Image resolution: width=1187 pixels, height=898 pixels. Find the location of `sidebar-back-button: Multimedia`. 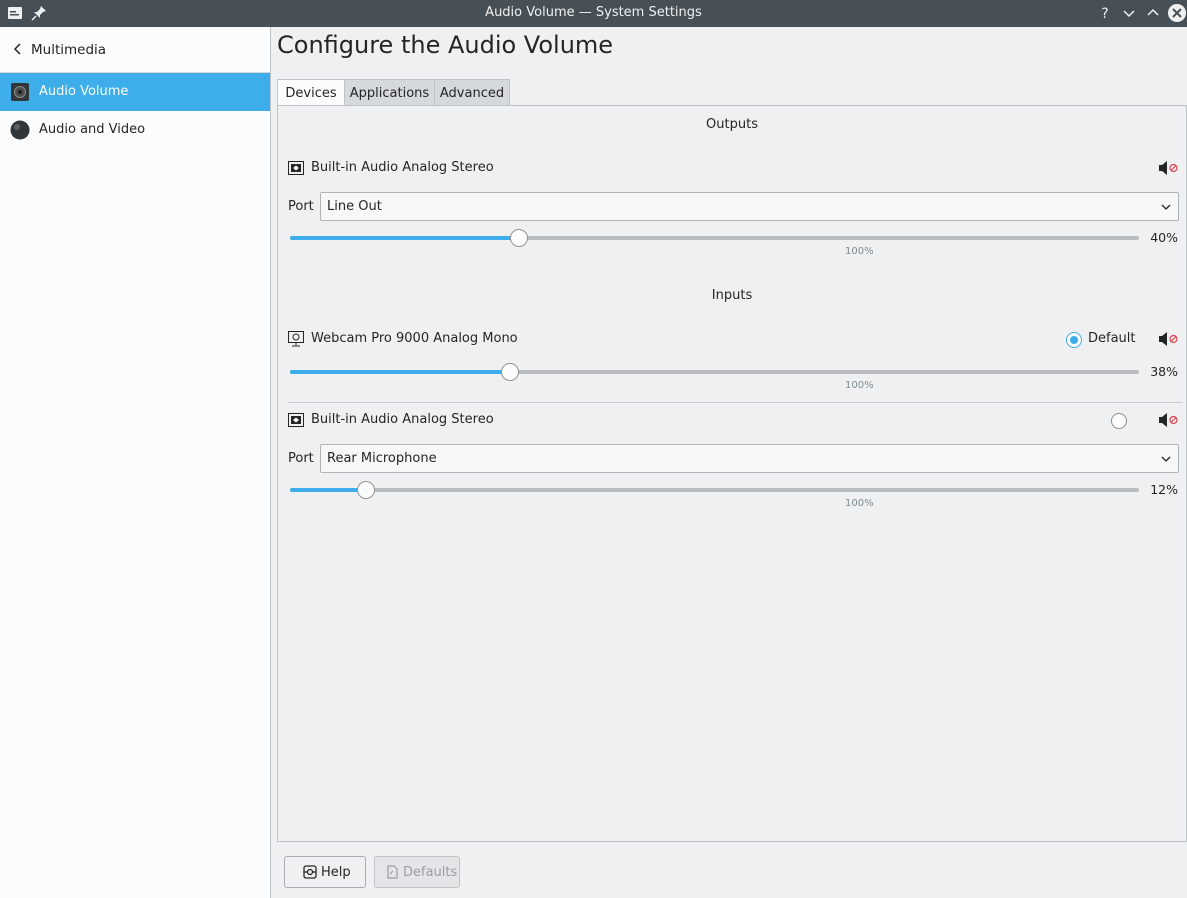

sidebar-back-button: Multimedia is located at coordinates (135, 50).